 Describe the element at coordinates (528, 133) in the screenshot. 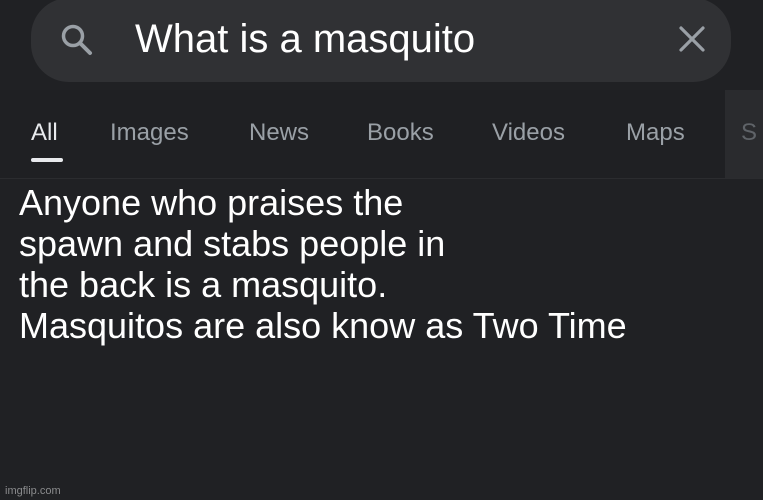

I see `tab-videos: Videos` at that location.